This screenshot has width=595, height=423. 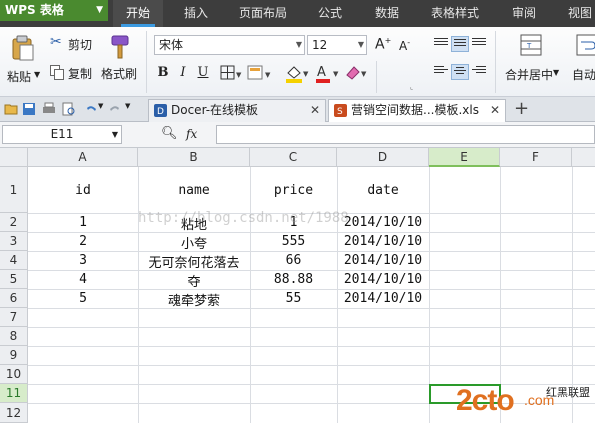 What do you see at coordinates (83, 241) in the screenshot?
I see `table-cell: 2` at bounding box center [83, 241].